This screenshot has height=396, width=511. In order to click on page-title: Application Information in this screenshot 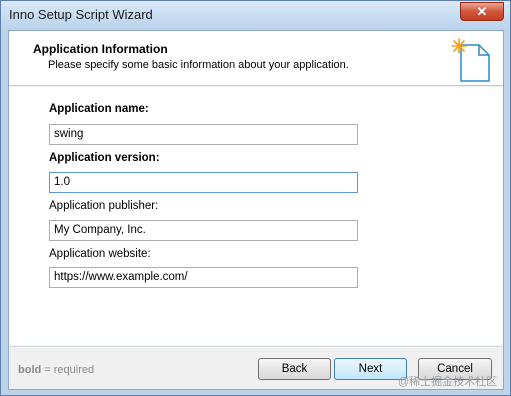, I will do `click(100, 49)`.